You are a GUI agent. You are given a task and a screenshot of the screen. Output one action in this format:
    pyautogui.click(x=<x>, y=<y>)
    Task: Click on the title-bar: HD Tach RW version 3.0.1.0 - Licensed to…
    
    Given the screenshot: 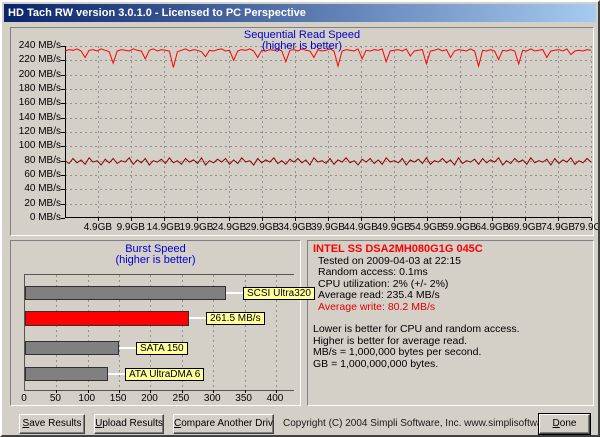 What is the action you would take?
    pyautogui.click(x=300, y=13)
    